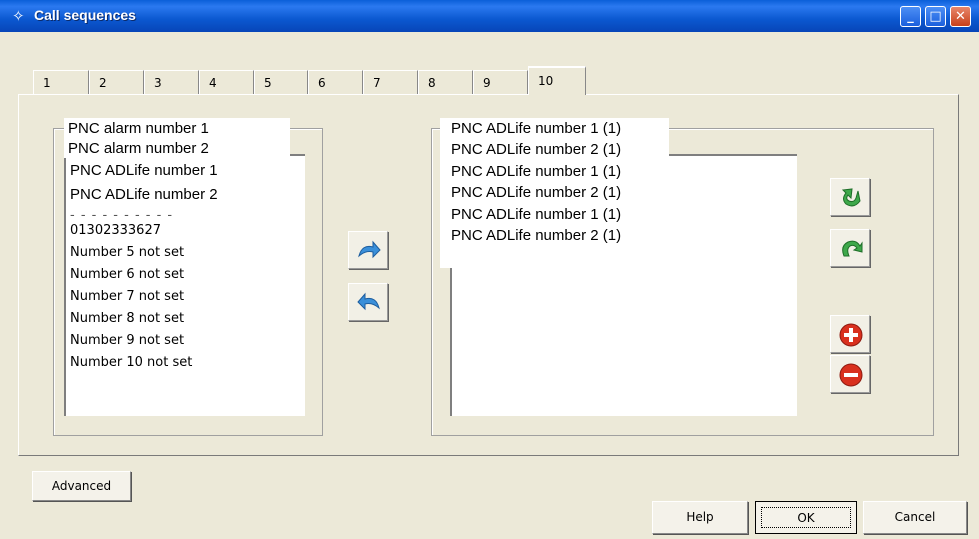  Describe the element at coordinates (489, 16) in the screenshot. I see `title-bar: ✧ Call sequences _ □ ✕` at that location.